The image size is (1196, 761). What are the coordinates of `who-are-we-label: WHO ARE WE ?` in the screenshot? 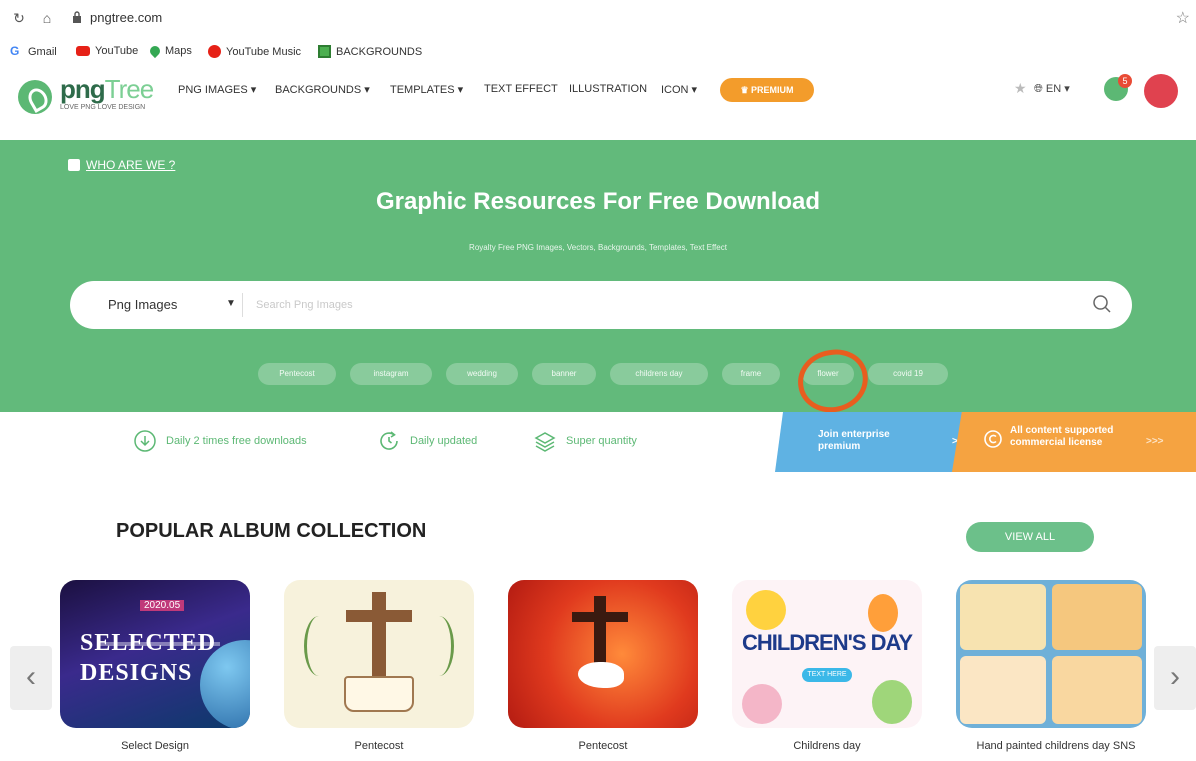 It's located at (131, 165).